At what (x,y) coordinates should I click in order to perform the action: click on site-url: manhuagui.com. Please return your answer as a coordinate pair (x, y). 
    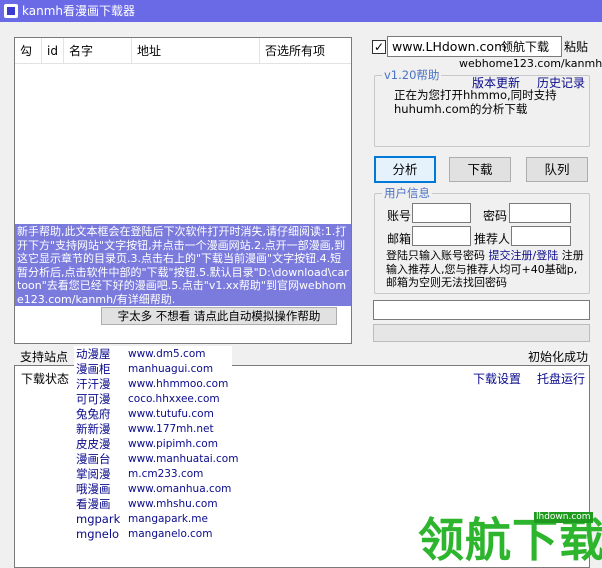
    Looking at the image, I should click on (171, 369).